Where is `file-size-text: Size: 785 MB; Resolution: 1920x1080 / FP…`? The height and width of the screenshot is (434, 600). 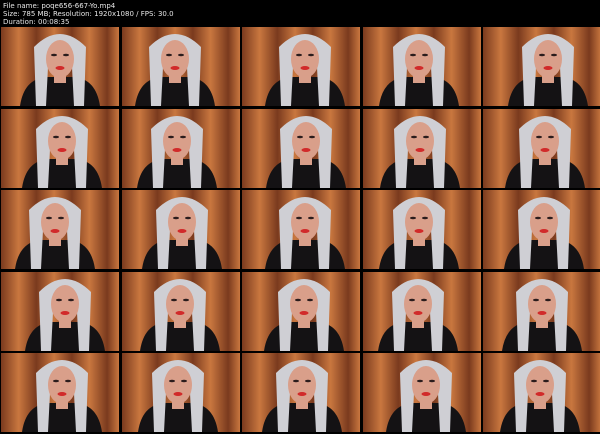 file-size-text: Size: 785 MB; Resolution: 1920x1080 / FP… is located at coordinates (88, 14).